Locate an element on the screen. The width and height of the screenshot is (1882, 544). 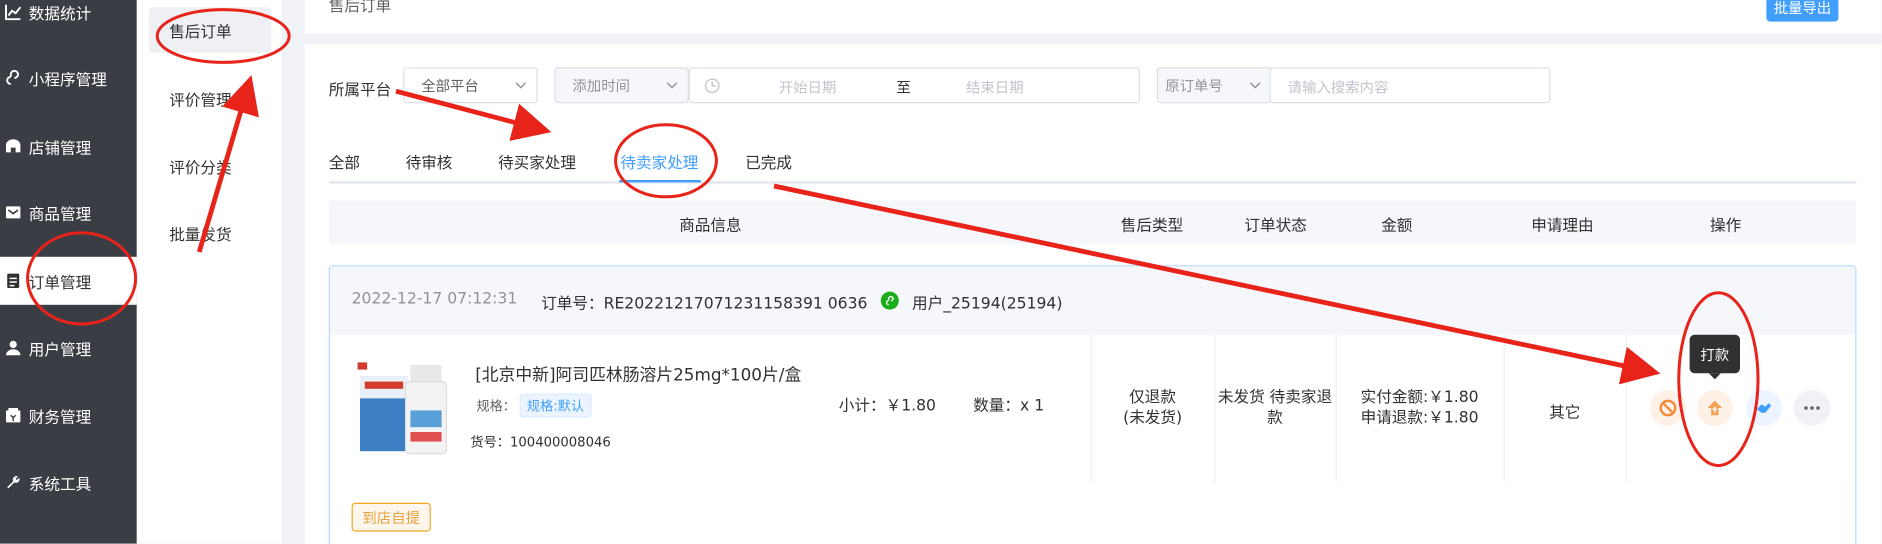
product-subtotal: 小计：￥1.80 is located at coordinates (887, 406).